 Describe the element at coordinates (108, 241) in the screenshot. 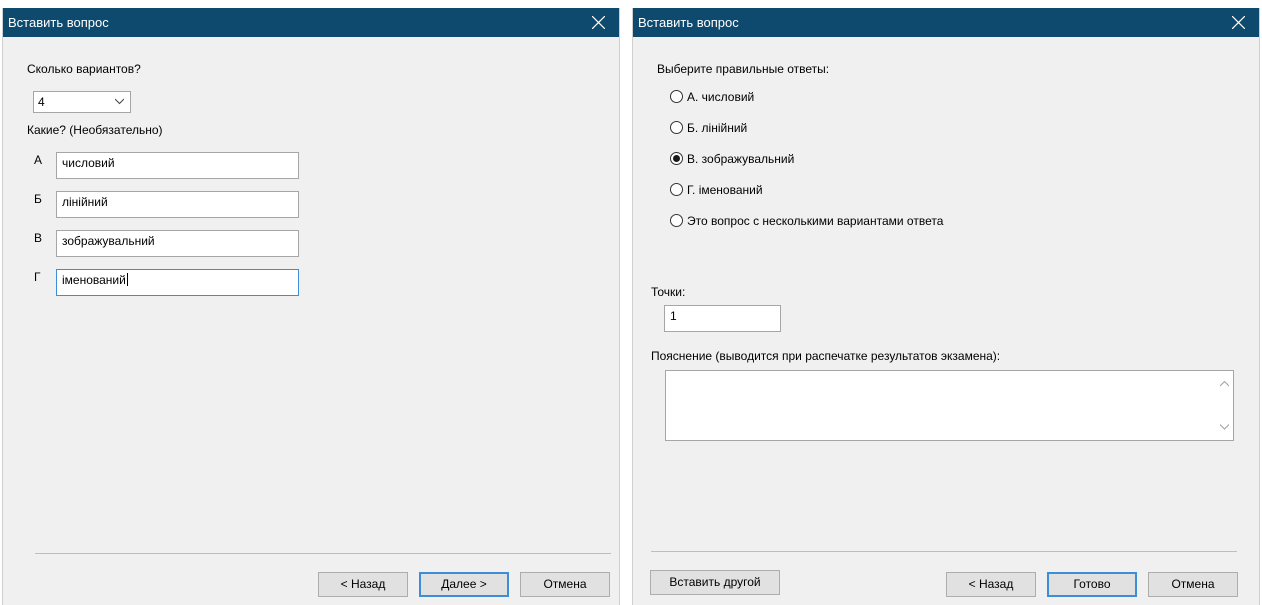

I see `option-v-value: зображувальний` at that location.